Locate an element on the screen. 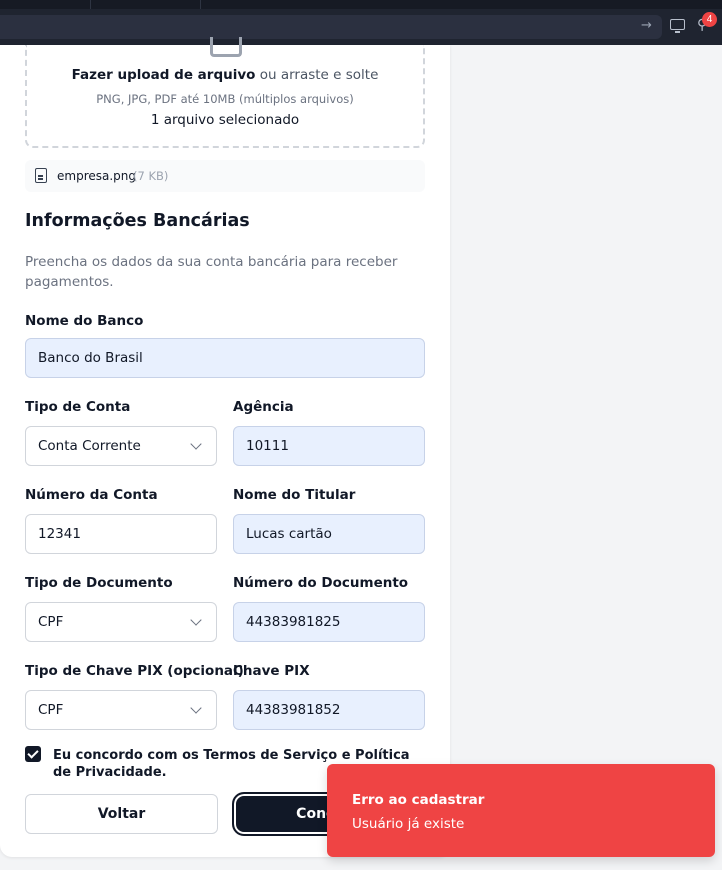 This screenshot has height=870, width=722. terms-checkbox is located at coordinates (33, 754).